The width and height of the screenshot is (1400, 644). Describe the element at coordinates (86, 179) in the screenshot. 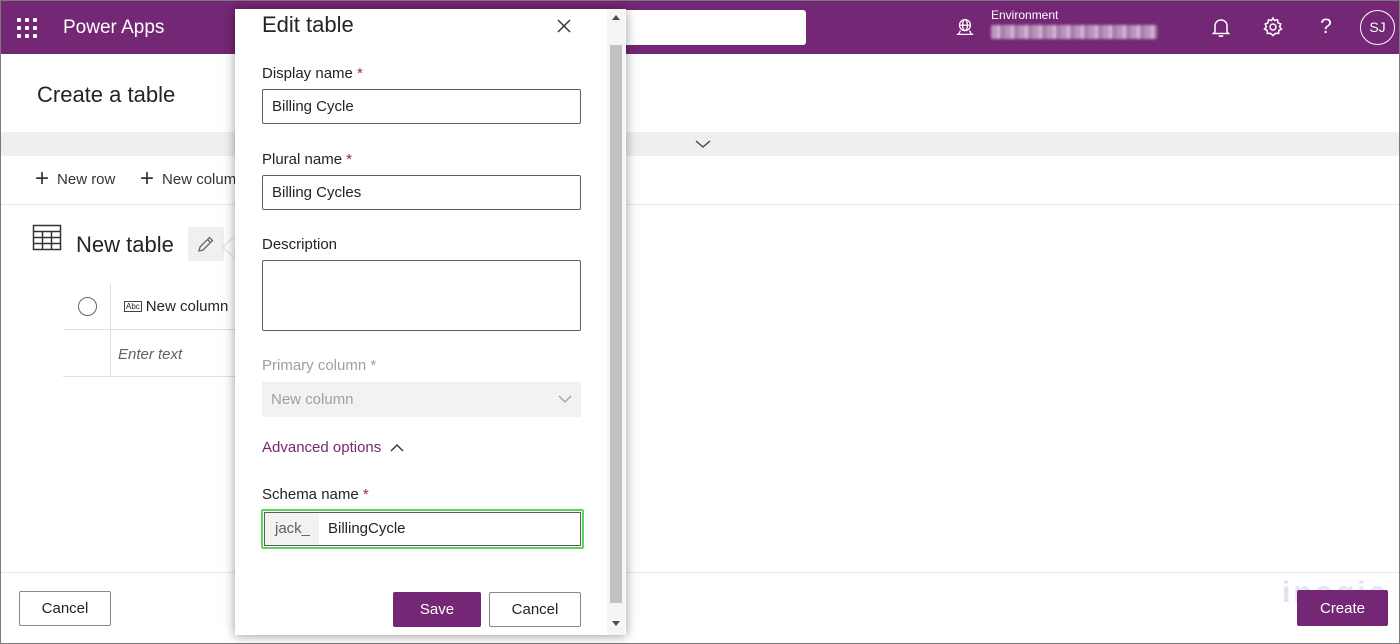

I see `new-row-label: New row` at that location.